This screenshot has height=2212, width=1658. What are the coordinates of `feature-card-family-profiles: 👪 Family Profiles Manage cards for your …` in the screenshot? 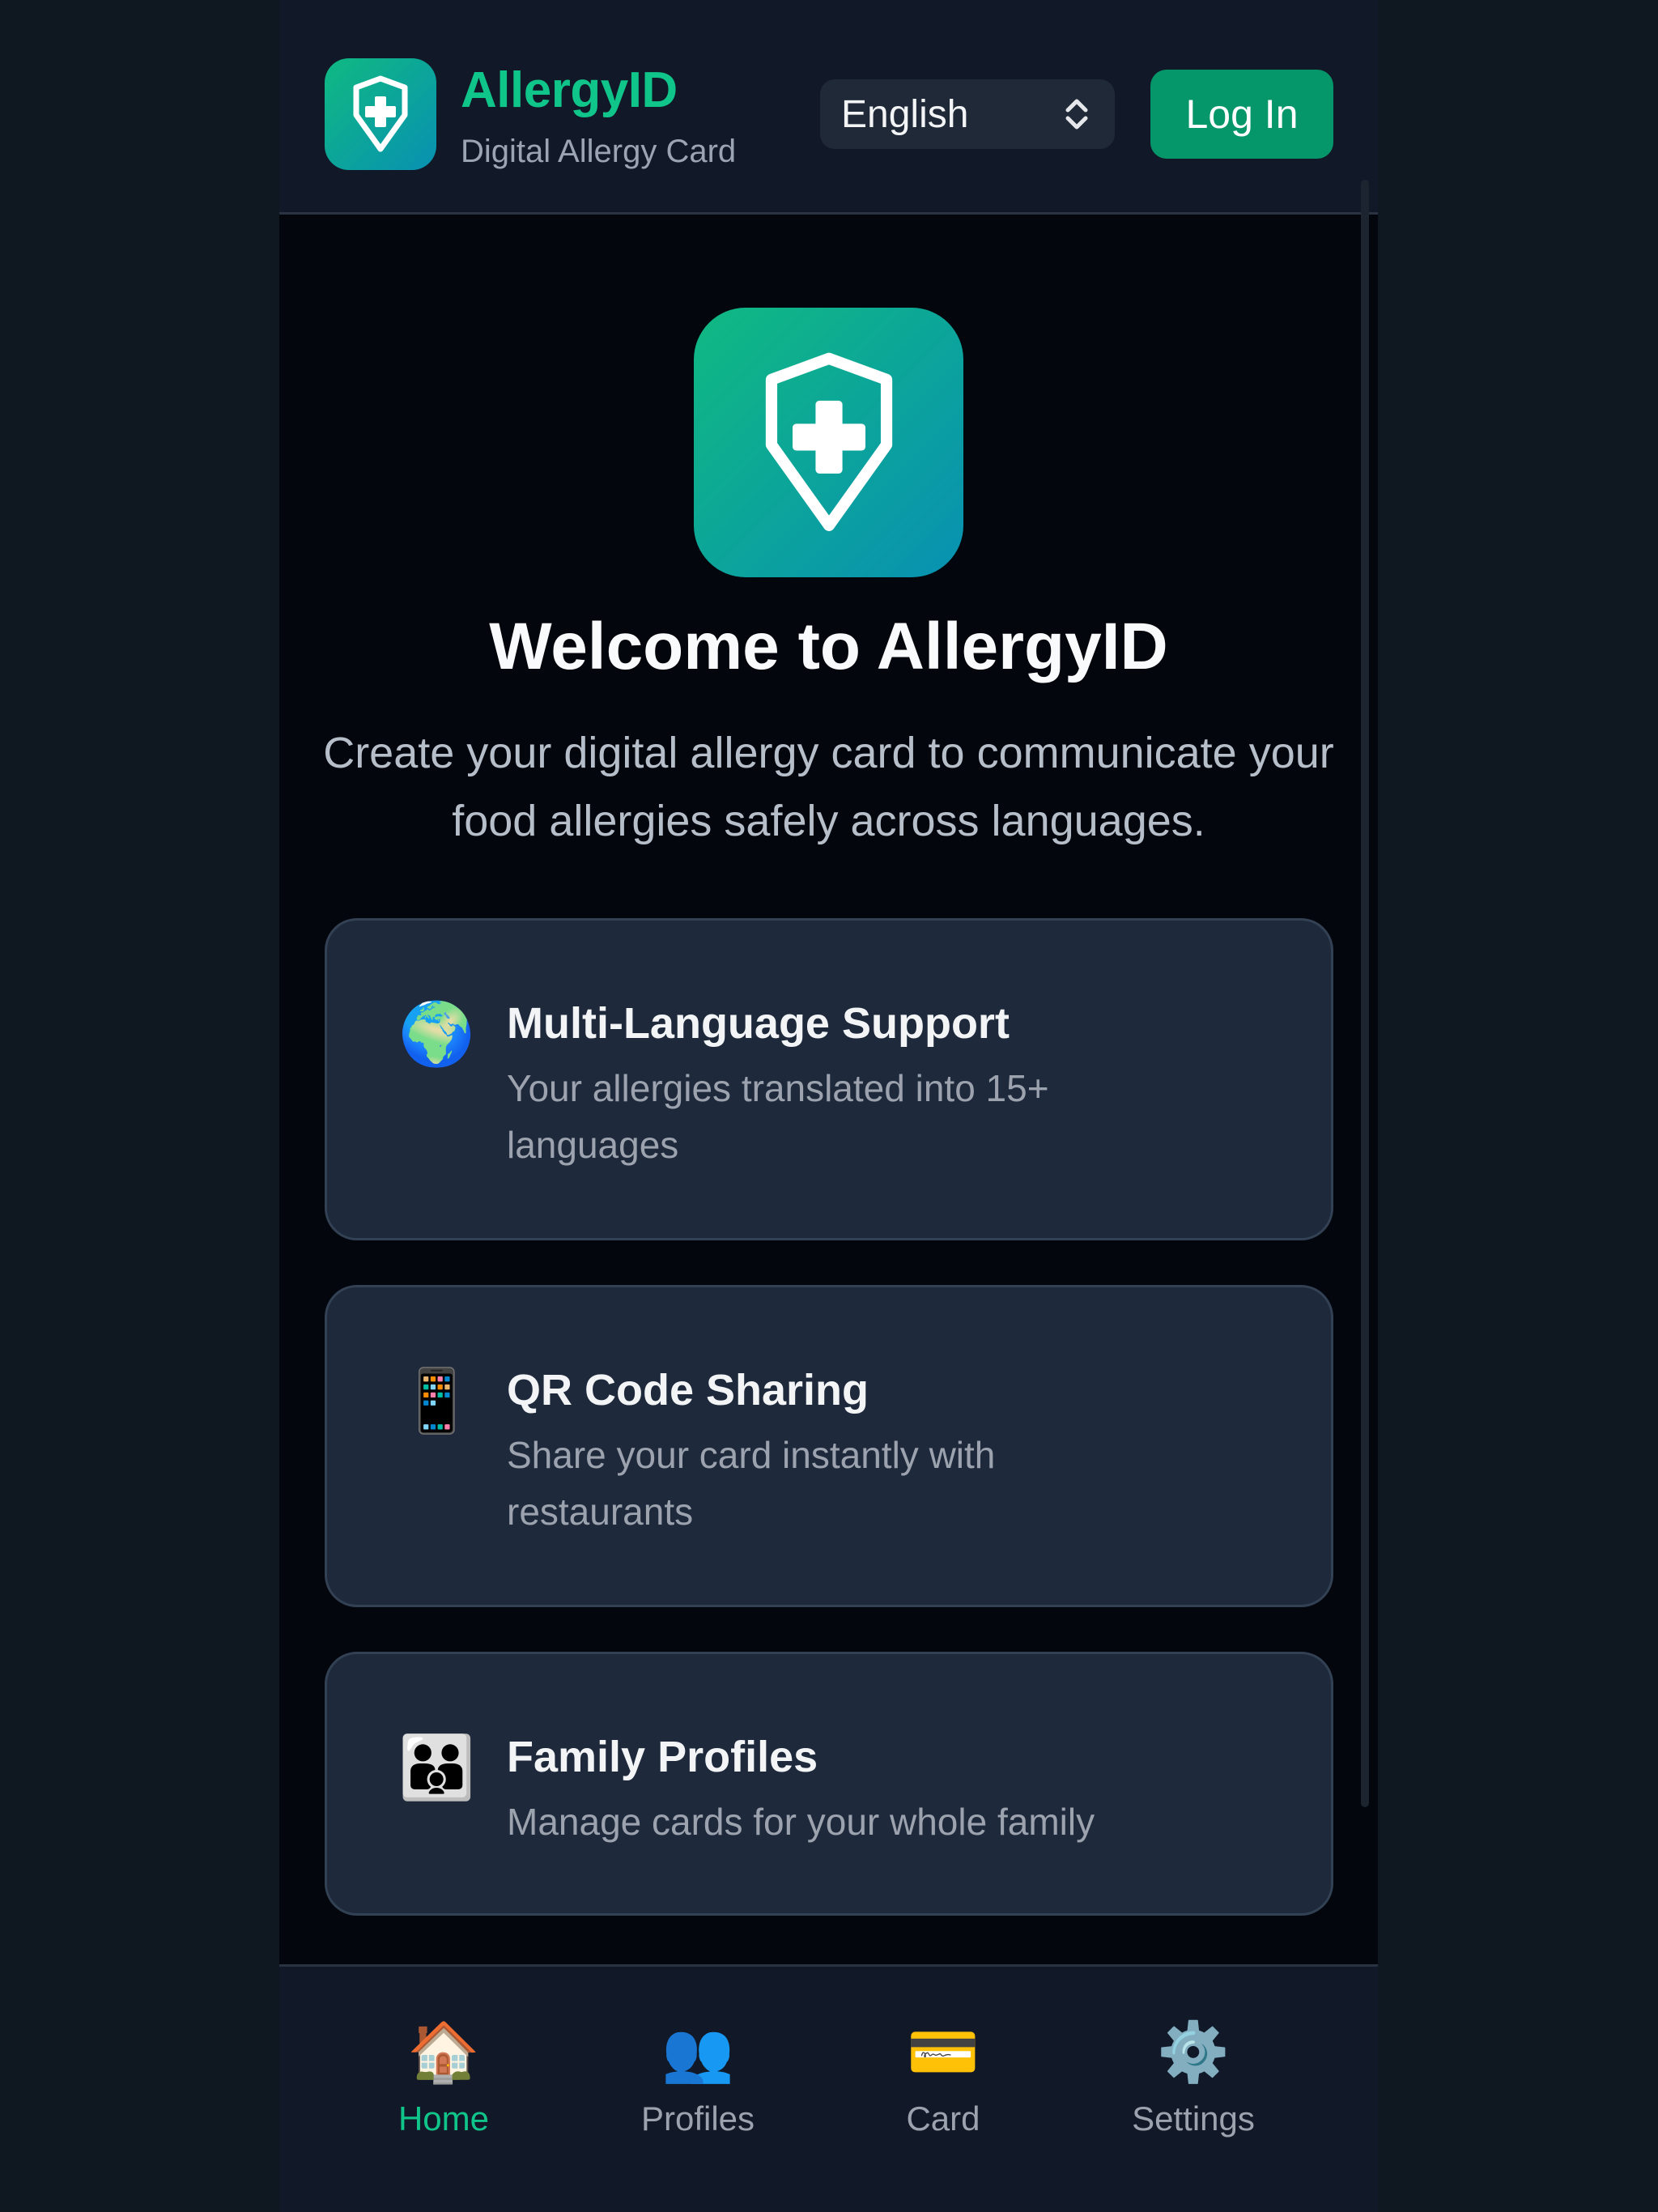 It's located at (829, 1784).